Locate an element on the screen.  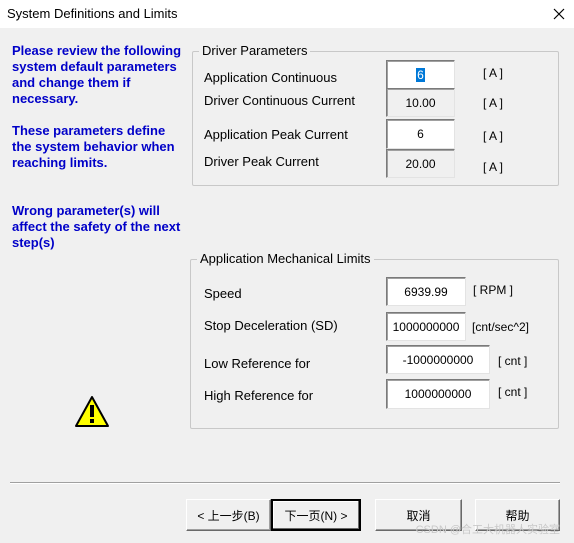
app-continuous-unit: [ A ] is located at coordinates (493, 73).